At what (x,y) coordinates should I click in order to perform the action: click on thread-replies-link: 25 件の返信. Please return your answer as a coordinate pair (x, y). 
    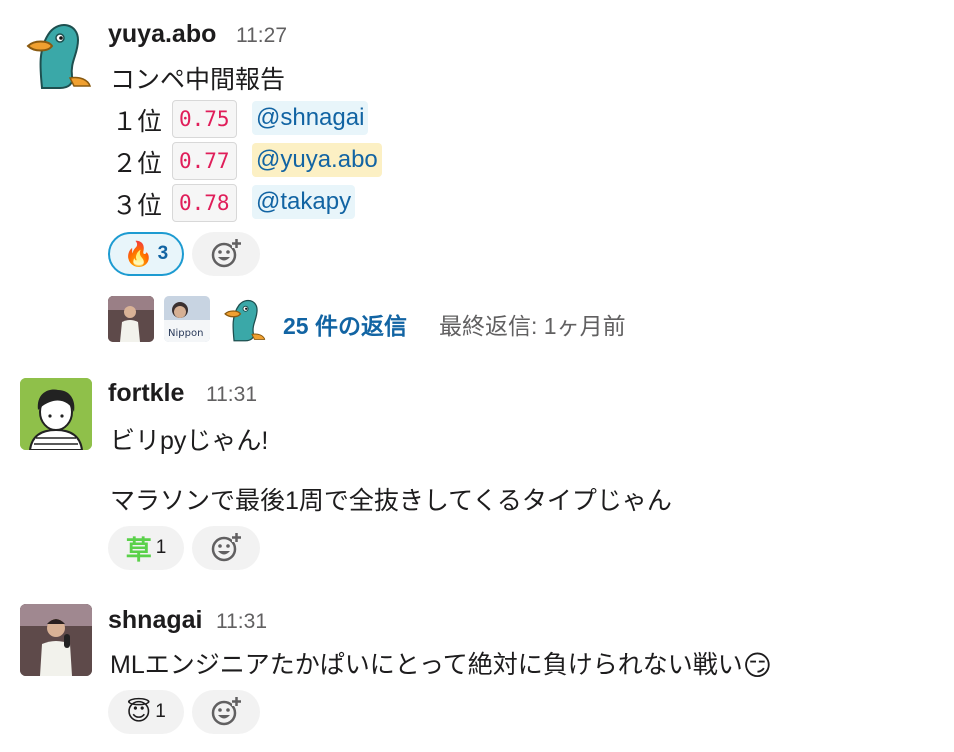
    Looking at the image, I should click on (345, 324).